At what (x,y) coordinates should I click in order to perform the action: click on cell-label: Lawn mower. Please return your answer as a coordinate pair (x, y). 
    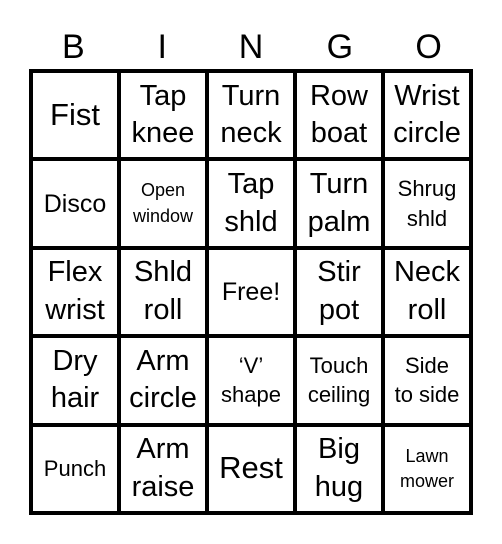
    Looking at the image, I should click on (426, 468).